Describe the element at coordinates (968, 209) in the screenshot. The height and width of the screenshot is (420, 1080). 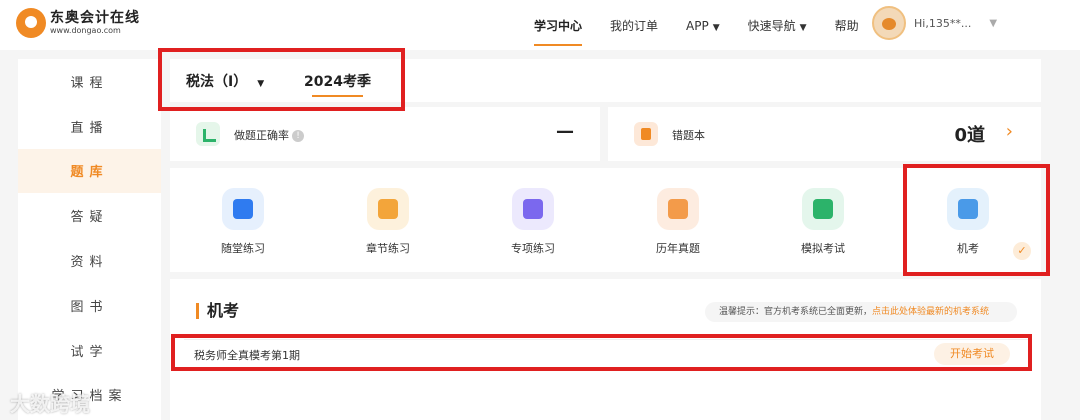
I see `computer-exam-icon` at that location.